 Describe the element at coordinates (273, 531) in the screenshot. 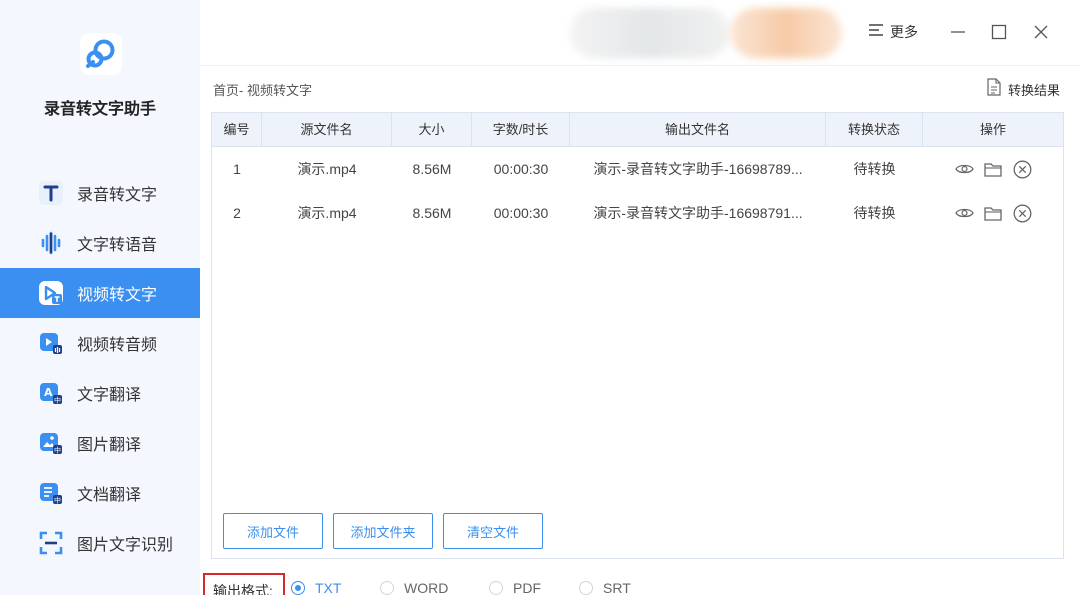

I see `add-file-button: 添加文件` at that location.